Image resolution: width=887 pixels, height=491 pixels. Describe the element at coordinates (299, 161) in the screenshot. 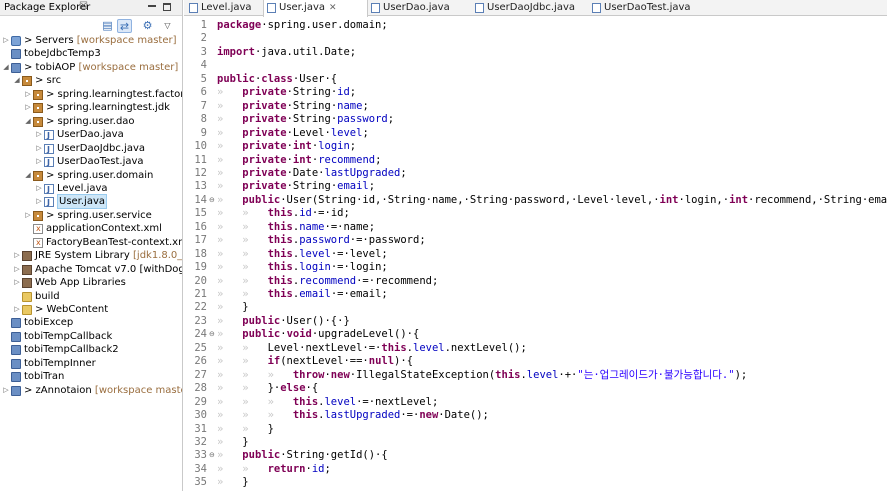

I see `code-line: » private·int·recommend;` at that location.